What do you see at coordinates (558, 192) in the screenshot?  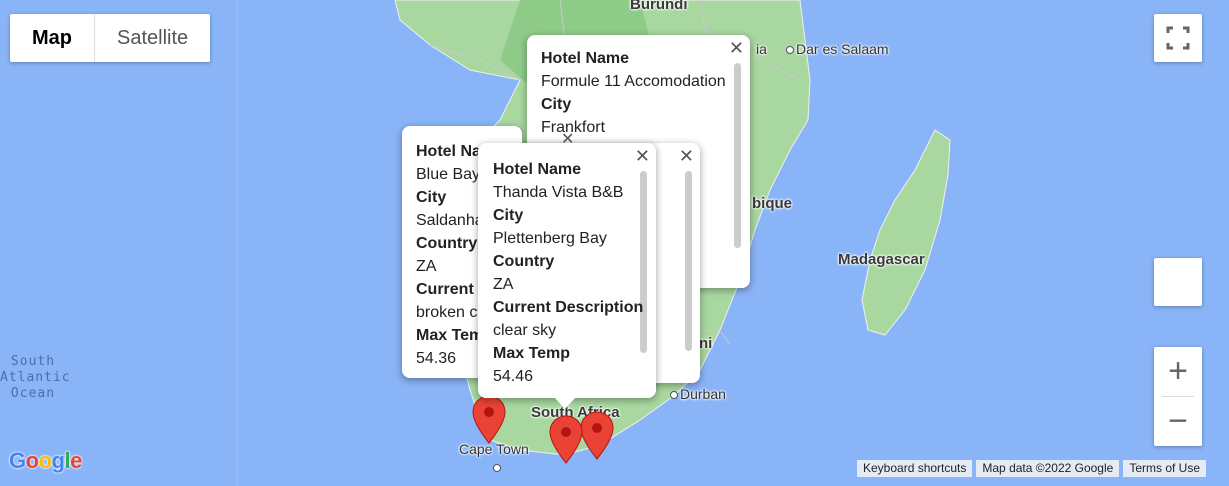 I see `hotel-name-value: Thanda Vista B&B` at bounding box center [558, 192].